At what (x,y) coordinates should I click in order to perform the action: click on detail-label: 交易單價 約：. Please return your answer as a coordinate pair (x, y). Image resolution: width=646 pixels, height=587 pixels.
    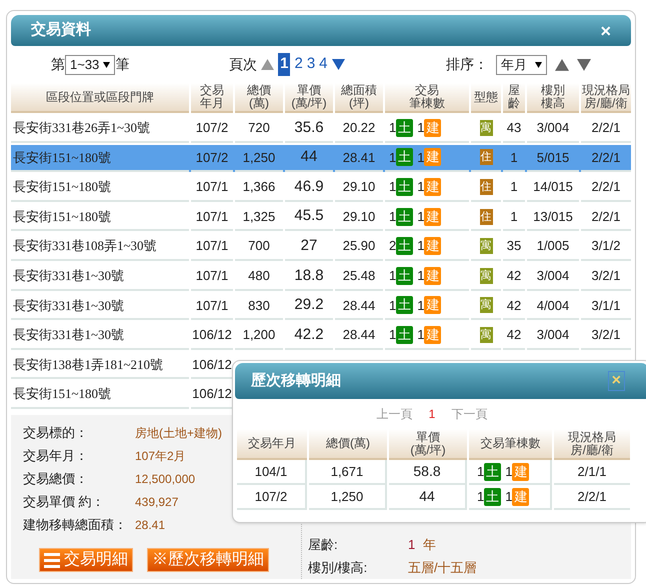
    Looking at the image, I should click on (64, 501).